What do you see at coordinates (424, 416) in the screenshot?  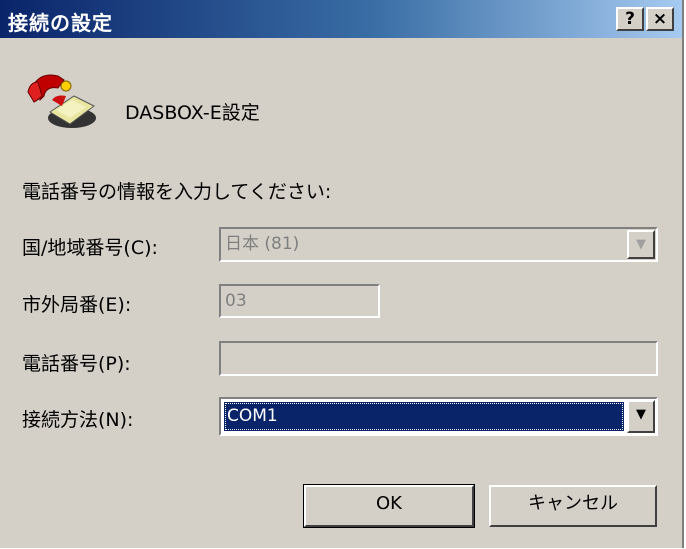 I see `connect-using-value: COM1` at bounding box center [424, 416].